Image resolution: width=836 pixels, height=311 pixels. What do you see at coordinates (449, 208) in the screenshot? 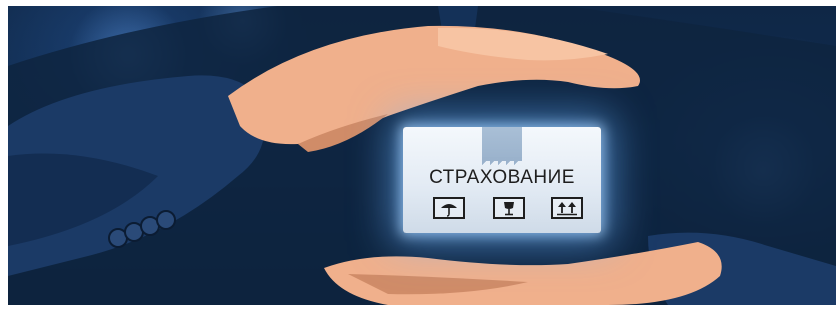
I see `umbrella-icon` at bounding box center [449, 208].